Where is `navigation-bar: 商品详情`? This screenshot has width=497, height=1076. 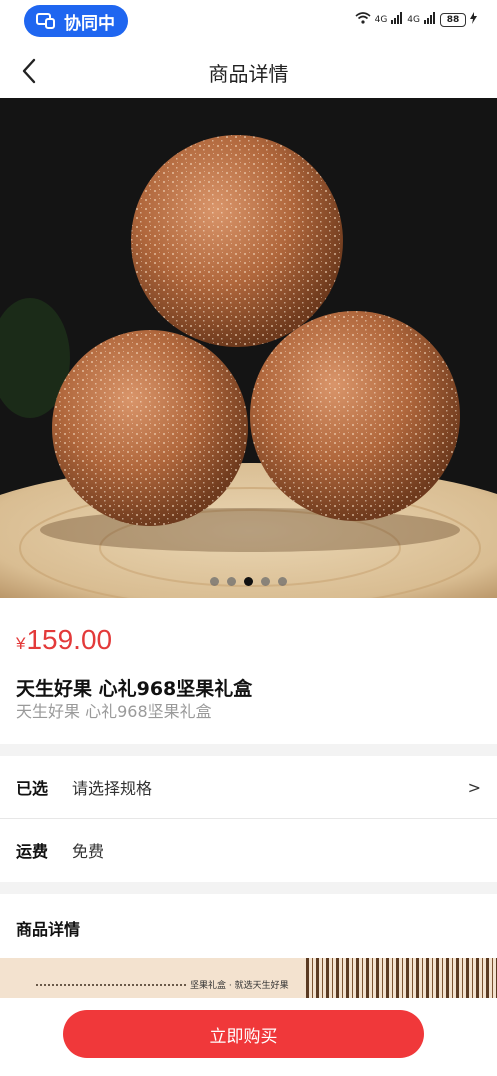 navigation-bar: 商品详情 is located at coordinates (248, 71).